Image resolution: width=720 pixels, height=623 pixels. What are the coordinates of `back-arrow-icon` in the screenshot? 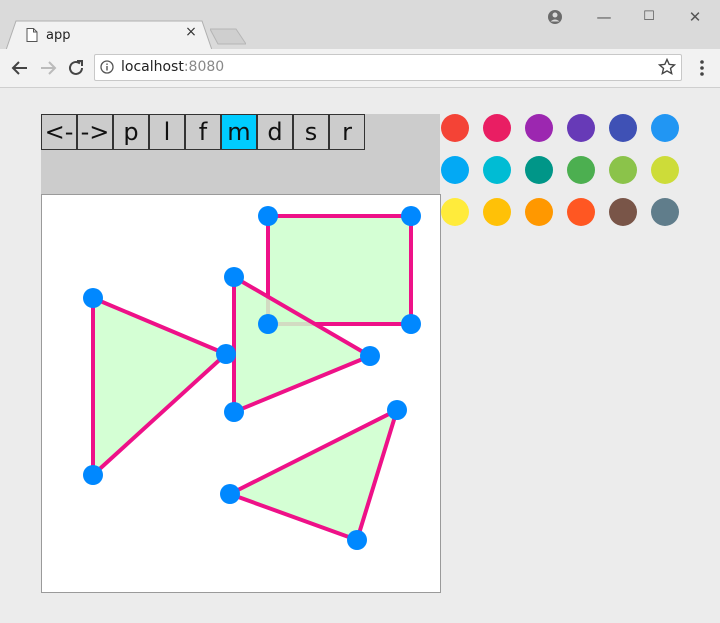 It's located at (20, 68).